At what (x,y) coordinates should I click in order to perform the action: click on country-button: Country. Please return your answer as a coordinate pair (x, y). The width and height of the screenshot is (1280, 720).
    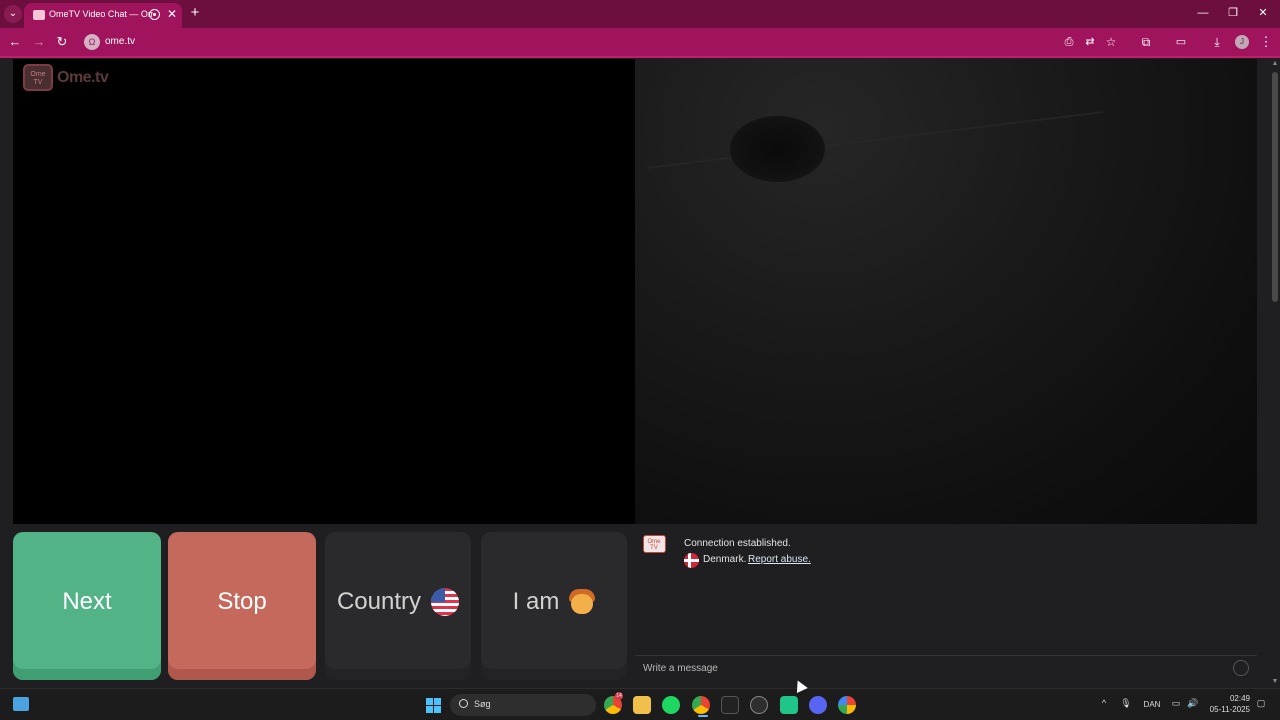
    Looking at the image, I should click on (398, 606).